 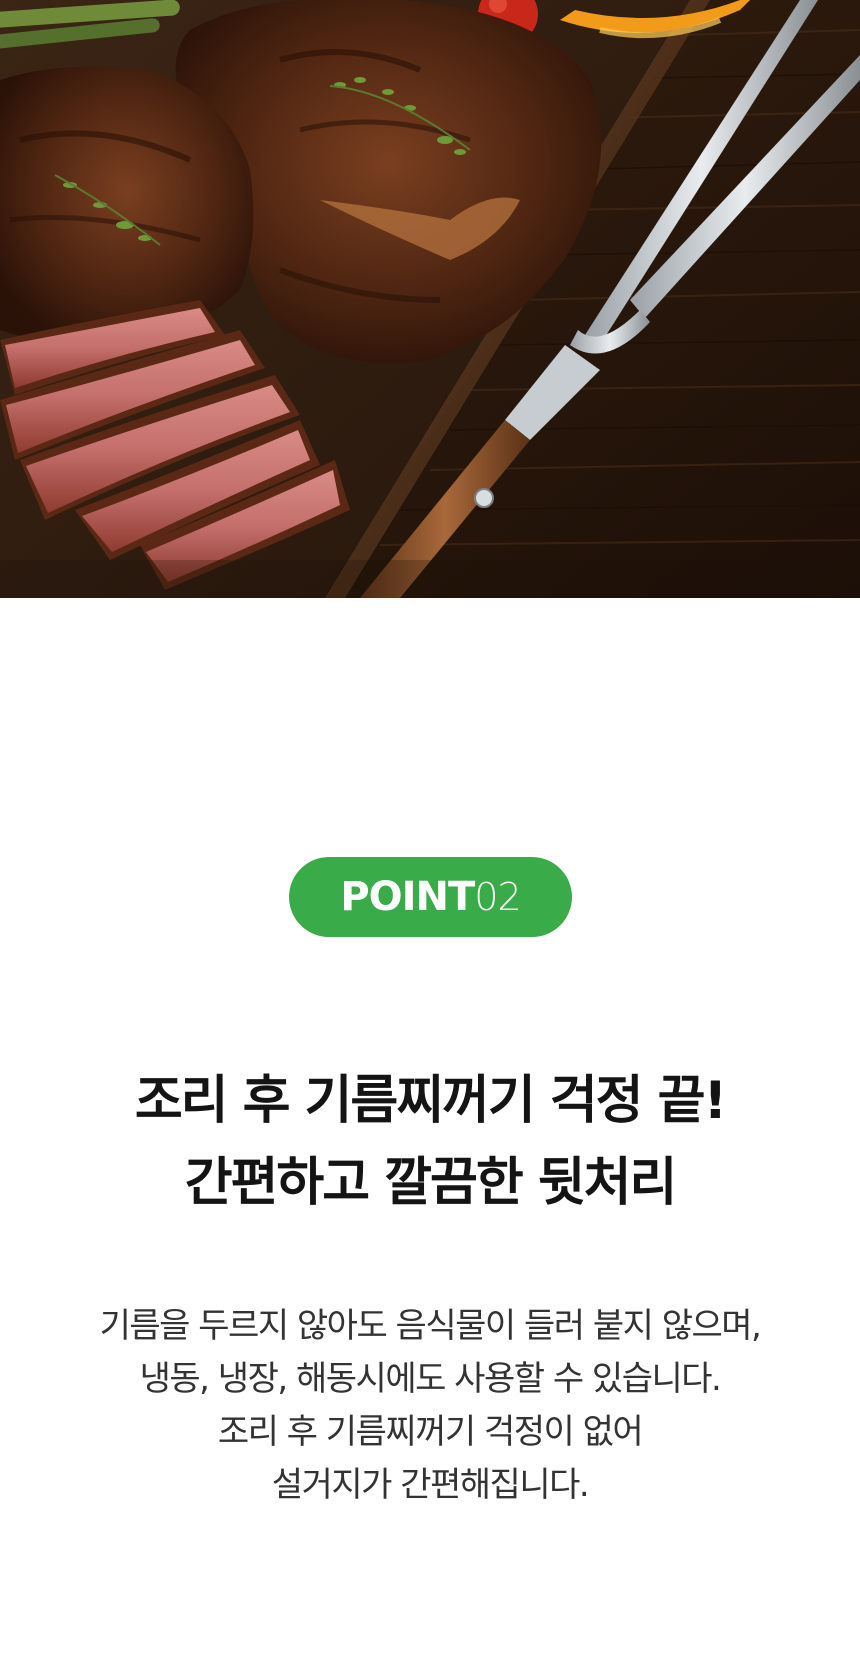 I want to click on headline: 조리 후 기름찌꺼기 걱정 끝! 간편하고 깔끔한 뒷처리, so click(x=430, y=1142).